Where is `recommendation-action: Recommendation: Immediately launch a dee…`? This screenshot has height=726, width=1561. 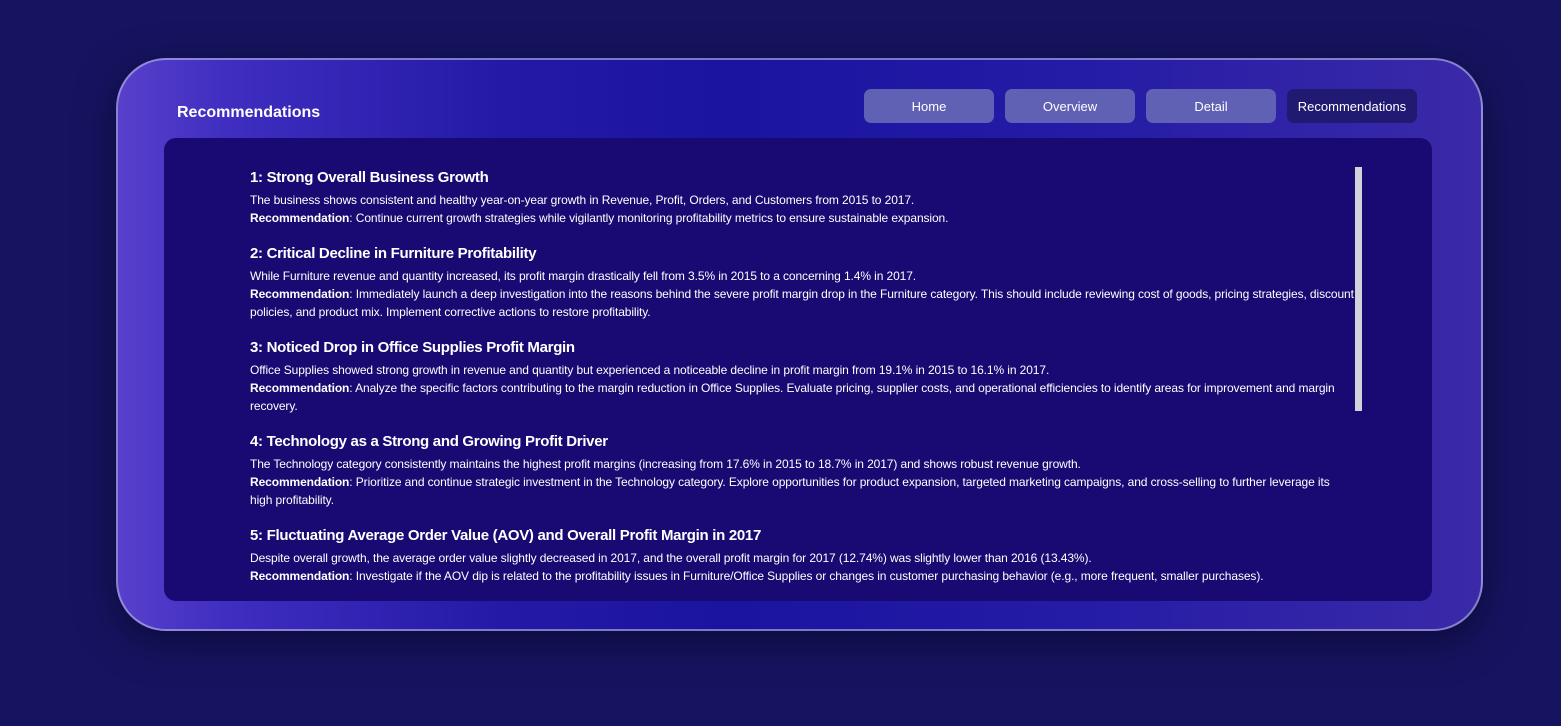
recommendation-action: Recommendation: Immediately launch a dee… is located at coordinates (802, 303).